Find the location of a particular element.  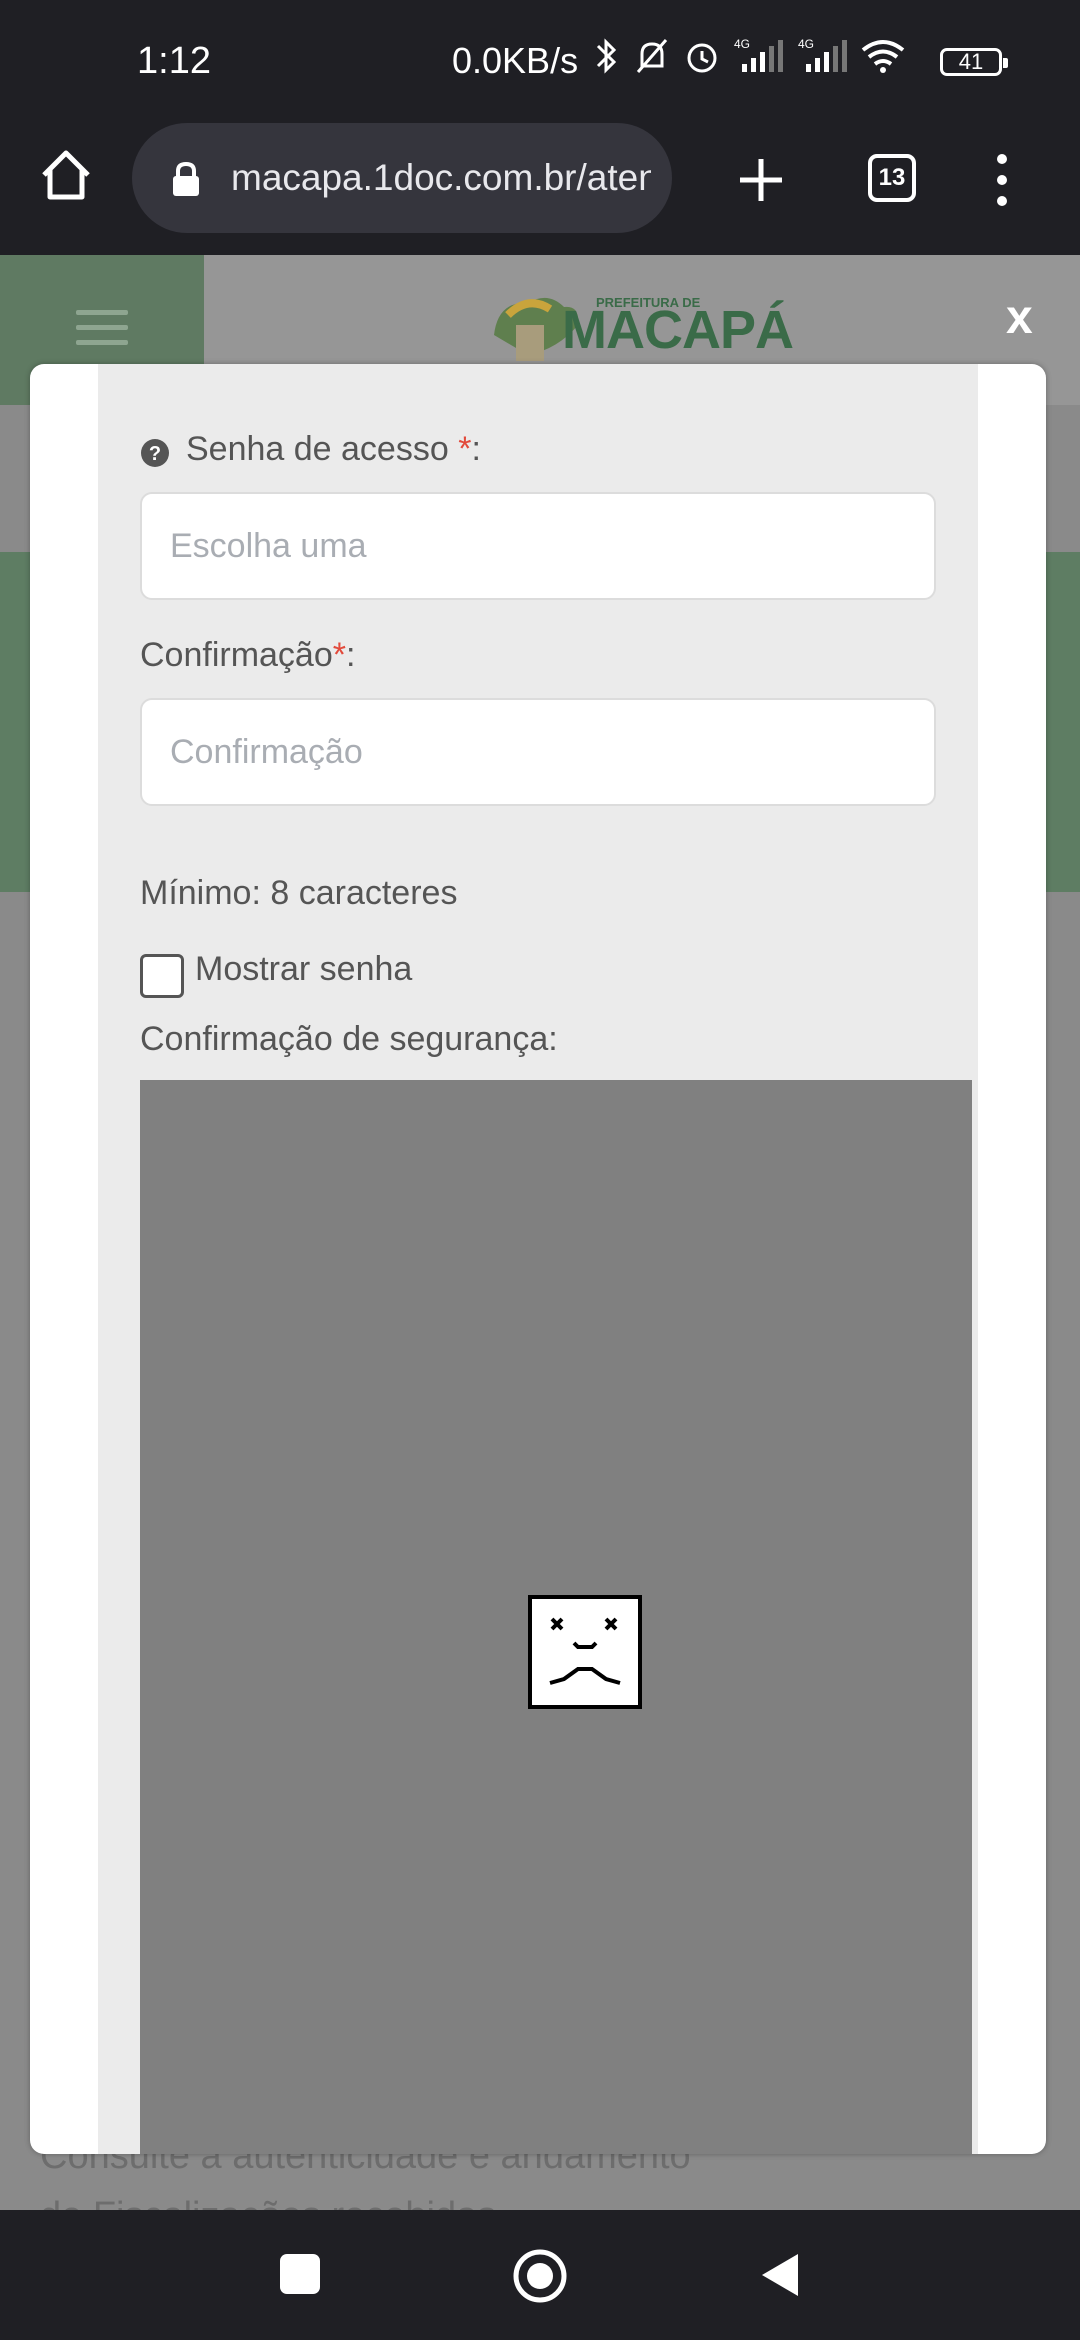

status-bar: 1:12 0.0KB/s 4G 4G 41 is located at coordinates (540, 61).